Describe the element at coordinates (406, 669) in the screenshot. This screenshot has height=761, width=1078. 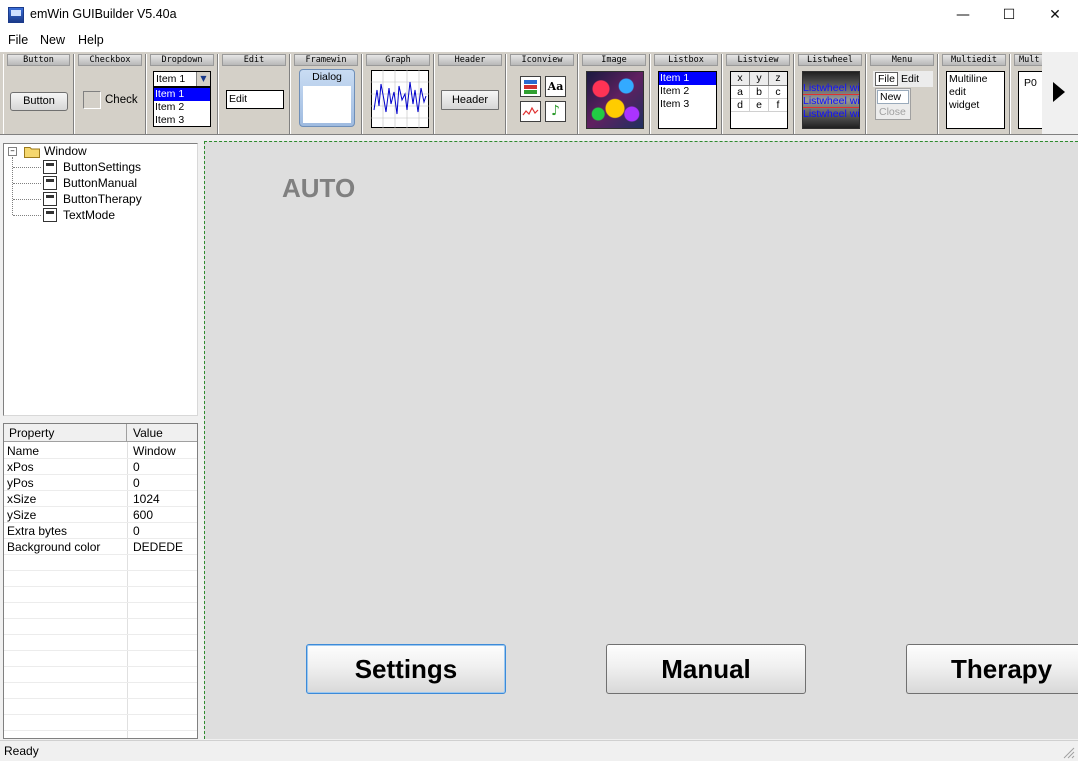
I see `settings-button: Settings` at that location.